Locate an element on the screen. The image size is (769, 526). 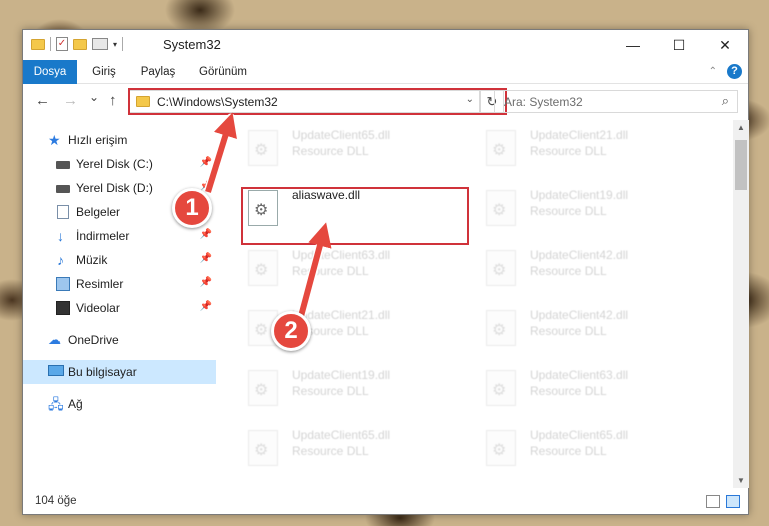
search-icon: ⌕ is located at coordinates (725, 101).